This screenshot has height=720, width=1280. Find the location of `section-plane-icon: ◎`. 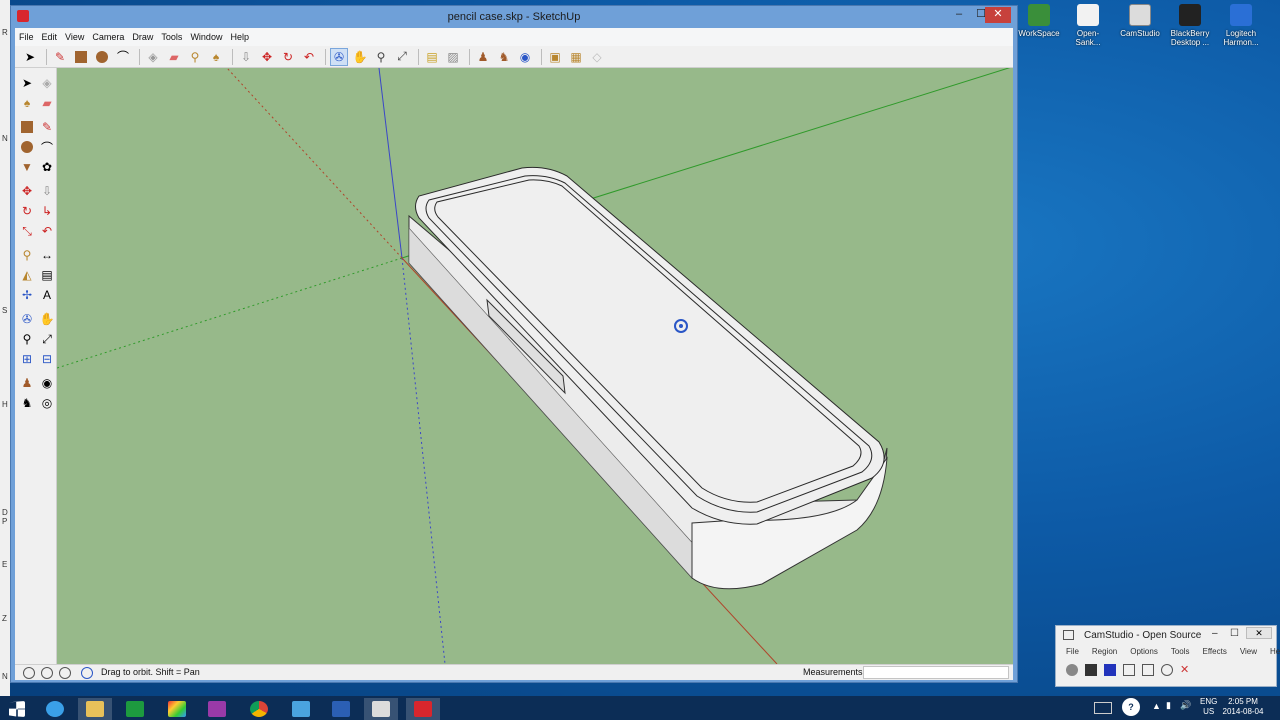

section-plane-icon: ◎ is located at coordinates (47, 403).